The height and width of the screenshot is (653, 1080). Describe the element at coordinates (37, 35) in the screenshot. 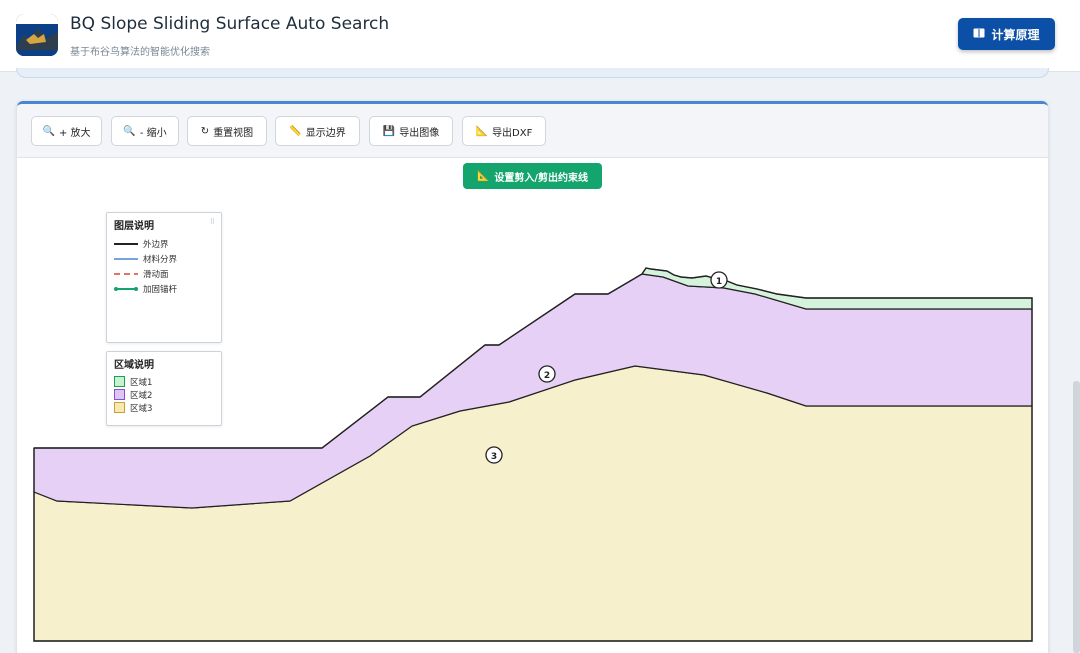

I see `app-logo-icon` at that location.